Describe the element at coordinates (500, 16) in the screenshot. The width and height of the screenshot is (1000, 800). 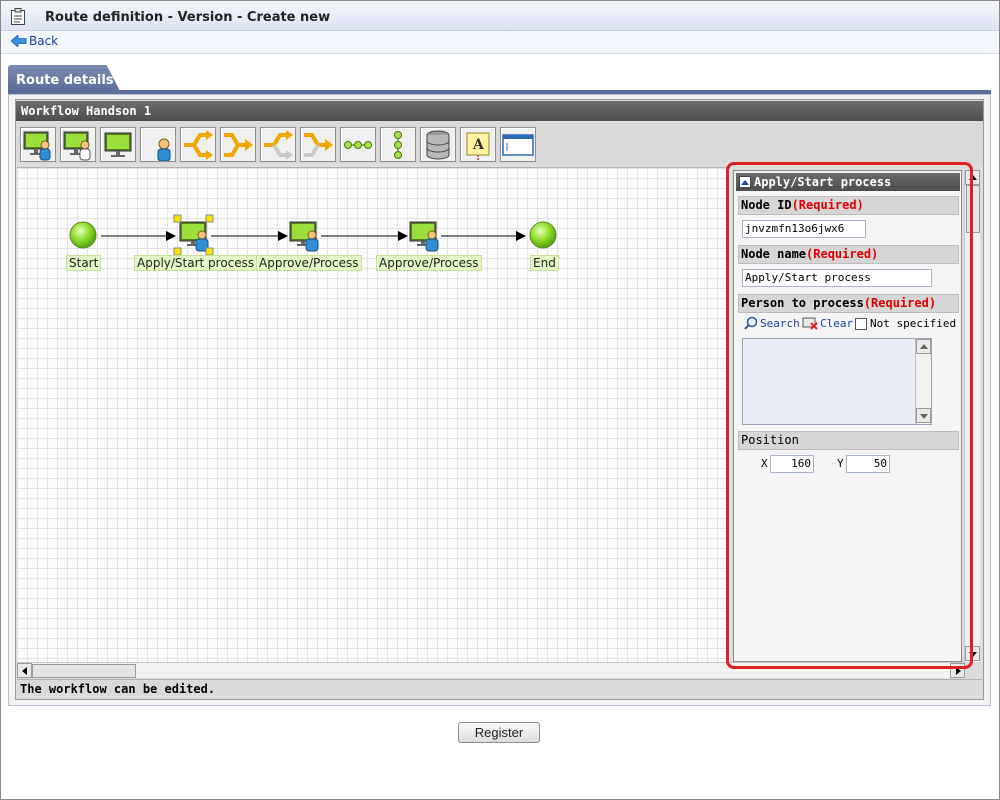
I see `title-bar: Route definition - Version - Create new` at that location.